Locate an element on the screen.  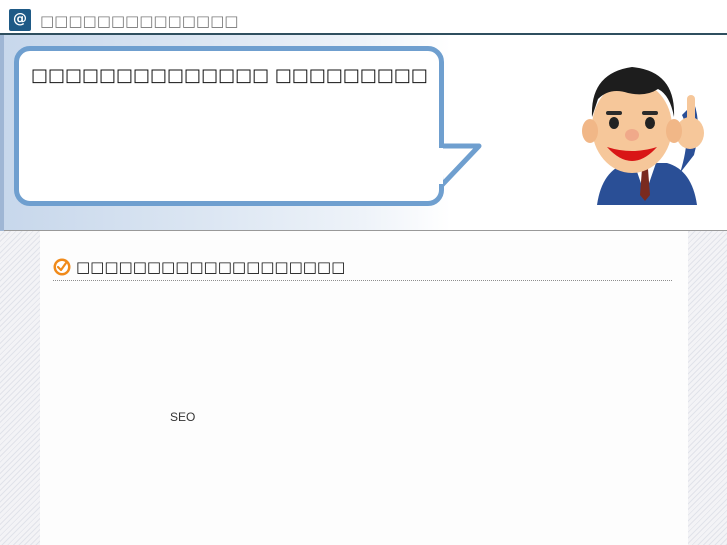
top-bar: @ □□□□□□□□□□□□□□ is located at coordinates (363, 17).